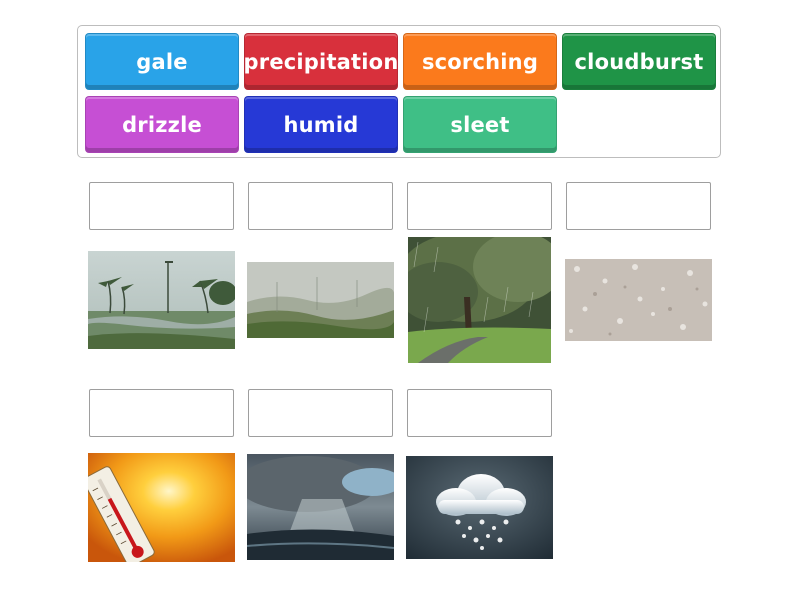  What do you see at coordinates (639, 61) in the screenshot?
I see `word-tile-cloudburst: cloudburst` at bounding box center [639, 61].